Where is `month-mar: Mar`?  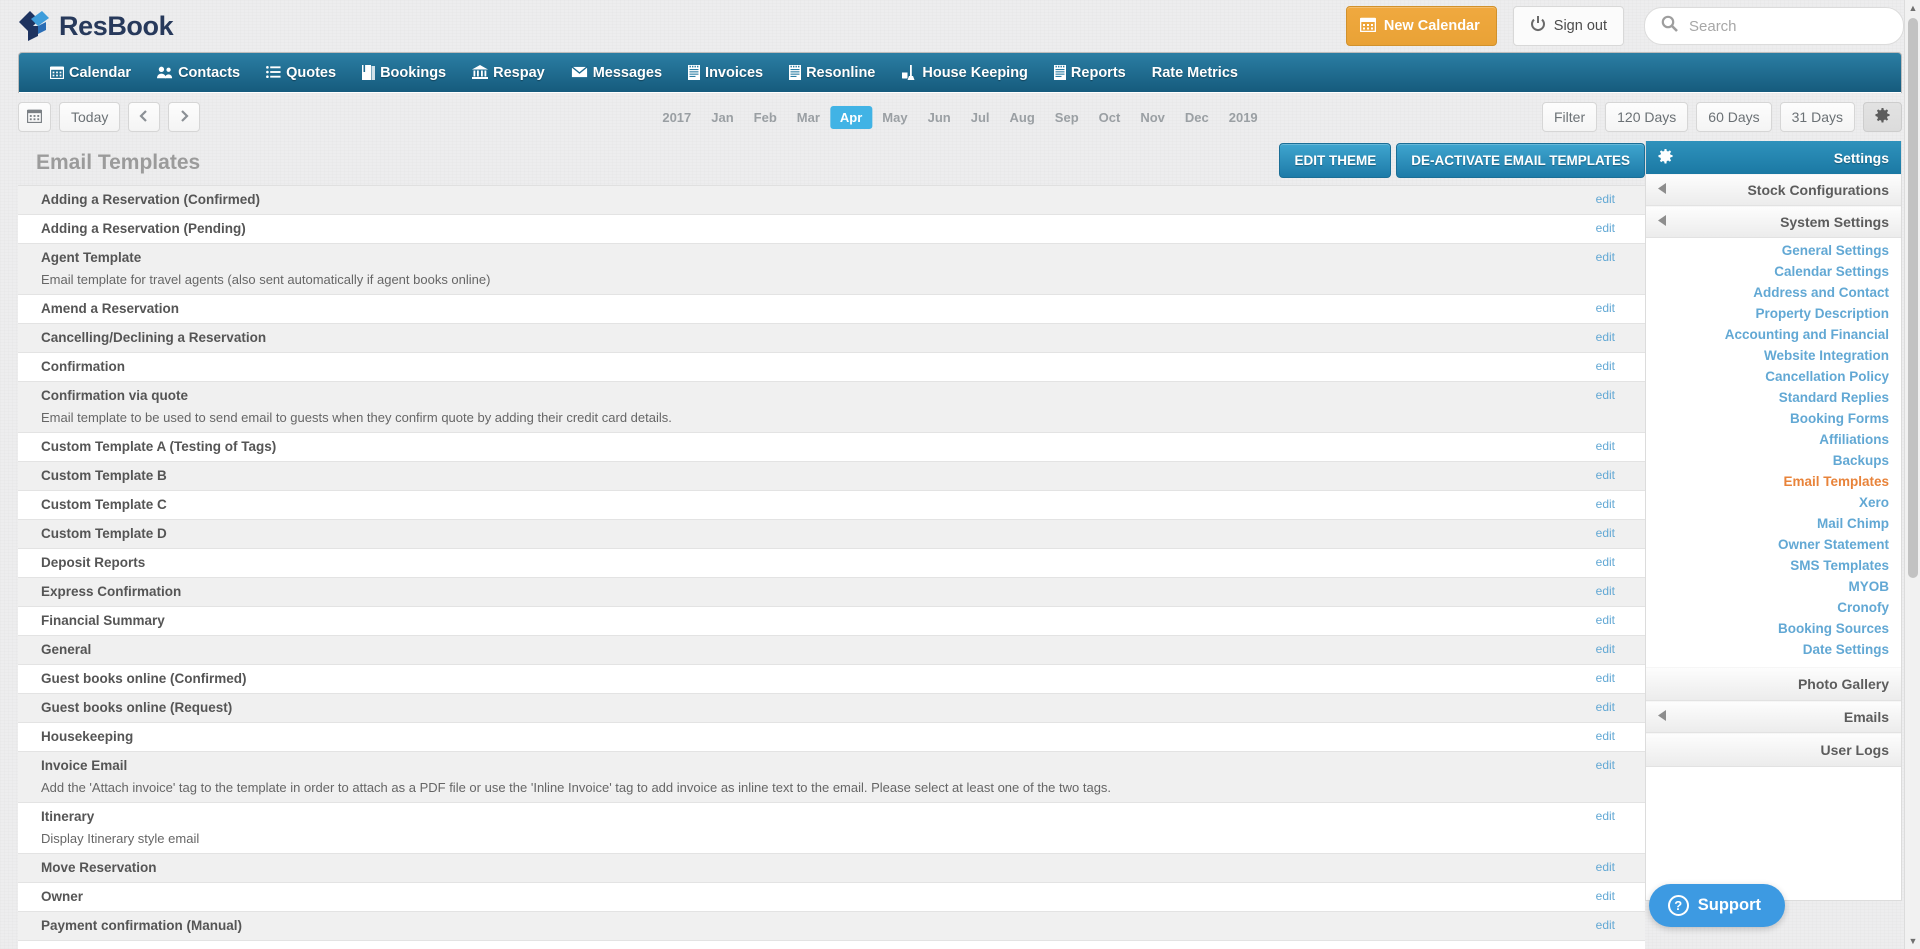
month-mar: Mar is located at coordinates (808, 117).